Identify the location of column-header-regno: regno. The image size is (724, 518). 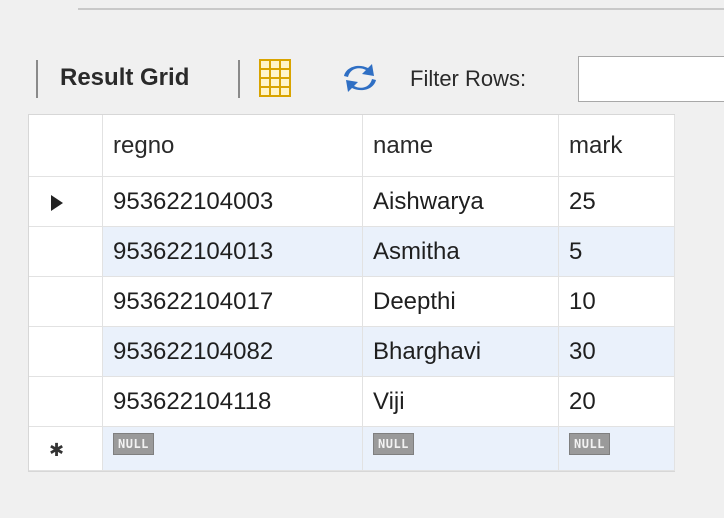
(233, 146).